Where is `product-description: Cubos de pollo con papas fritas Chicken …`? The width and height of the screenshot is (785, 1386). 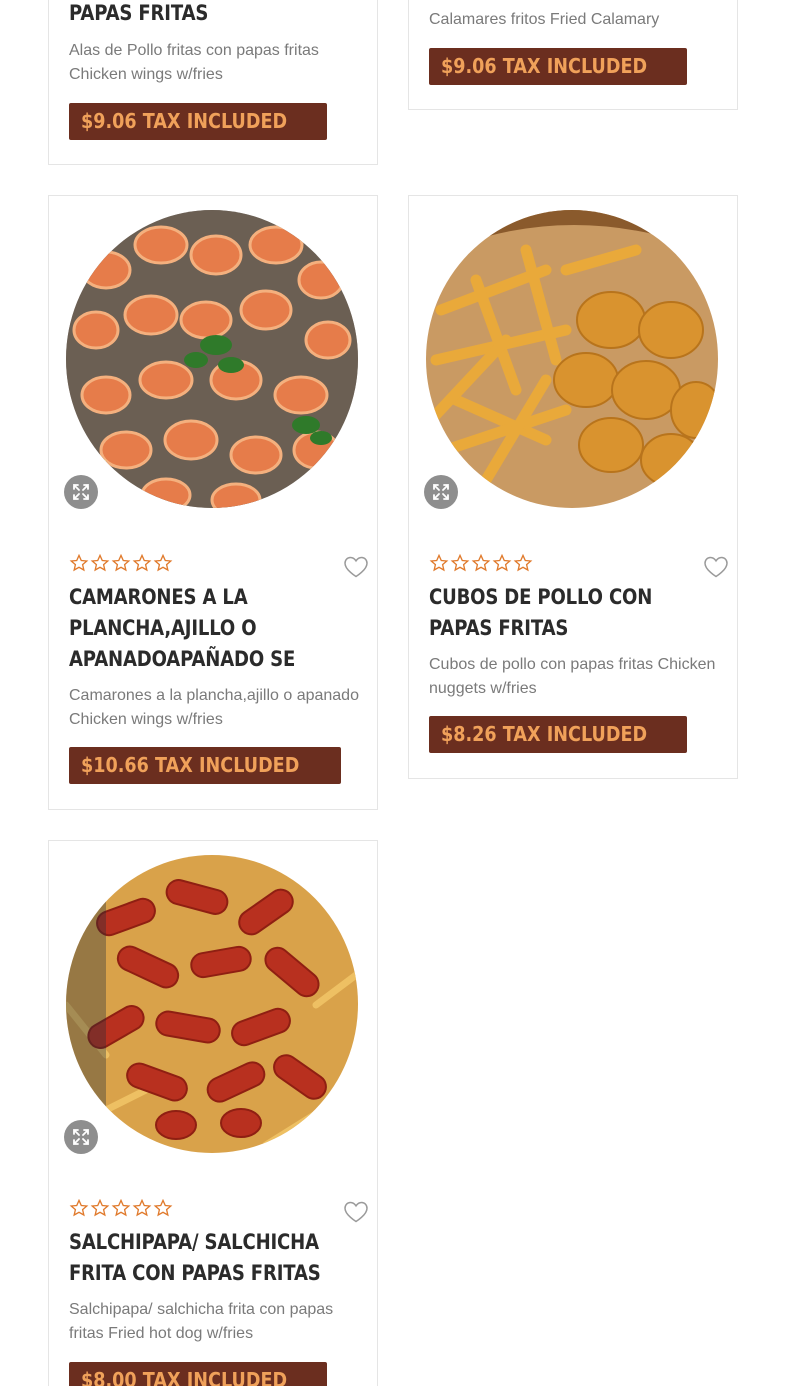 product-description: Cubos de pollo con papas fritas Chicken … is located at coordinates (572, 676).